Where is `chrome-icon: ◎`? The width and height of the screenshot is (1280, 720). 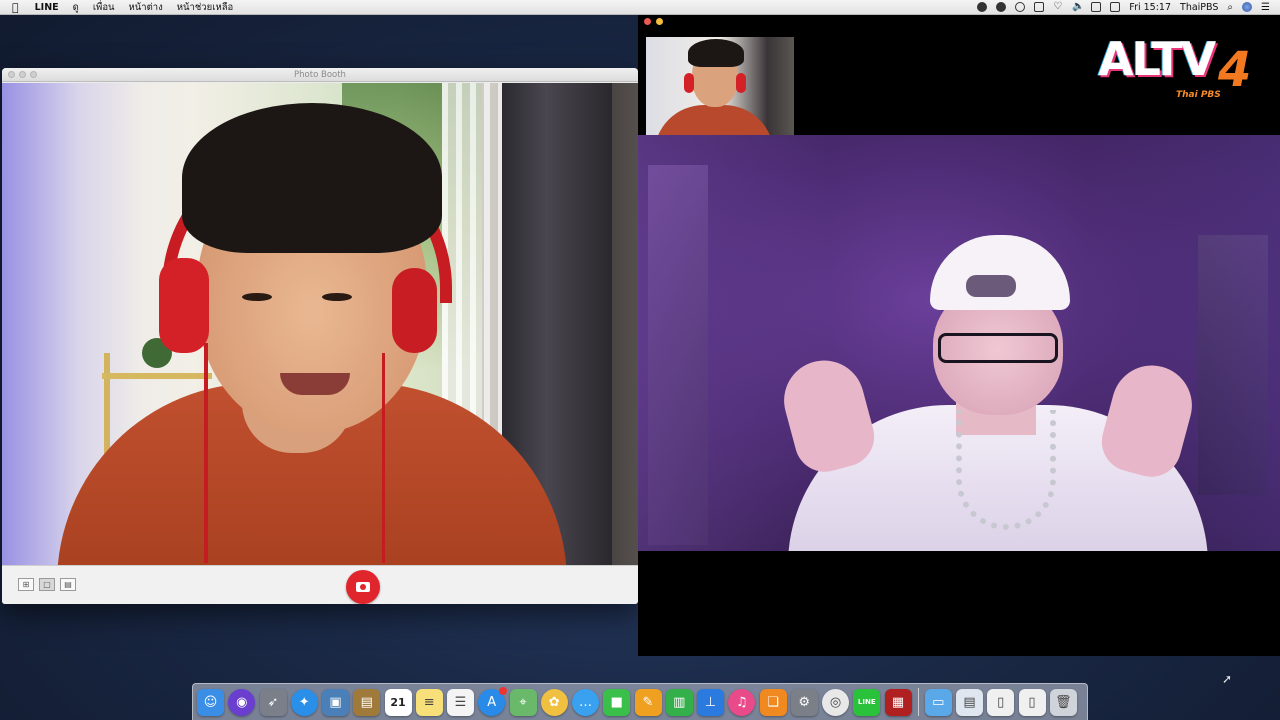
chrome-icon: ◎ is located at coordinates (835, 702).